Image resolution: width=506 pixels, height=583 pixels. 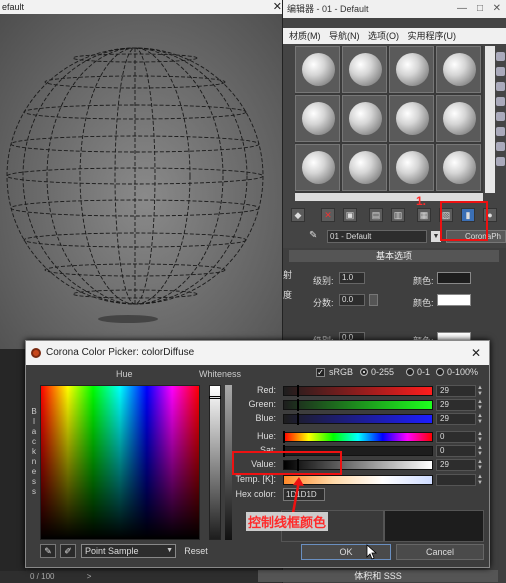 What do you see at coordinates (68, 551) in the screenshot?
I see `screen-picker-icon: ✐` at bounding box center [68, 551].